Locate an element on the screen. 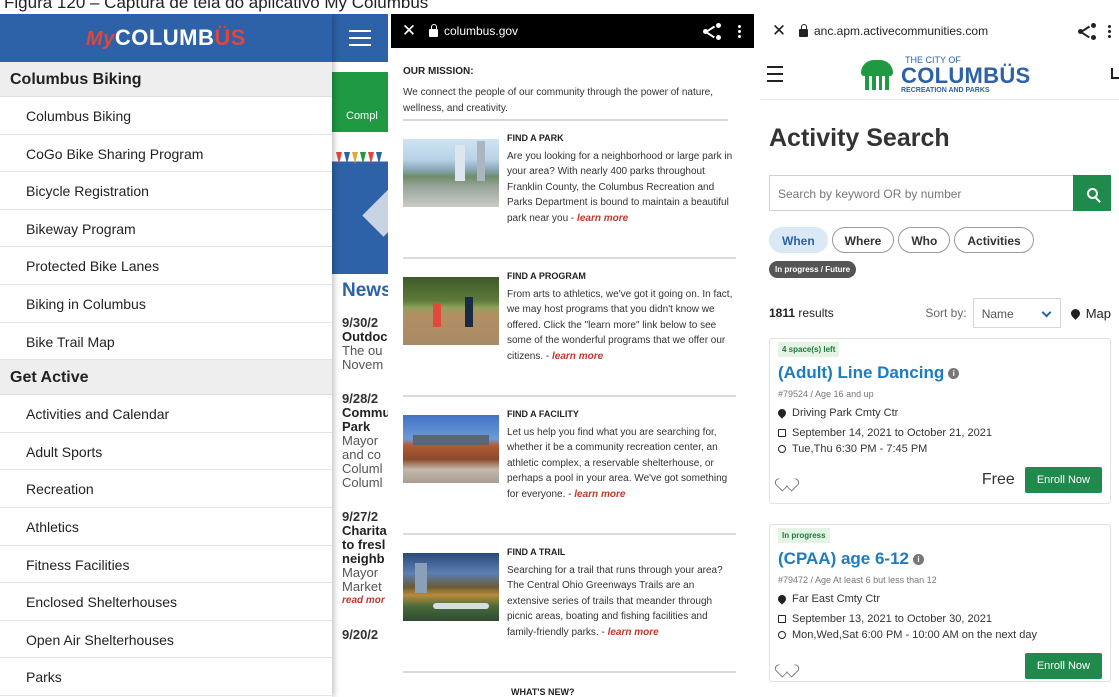 The height and width of the screenshot is (697, 1119). activity-name: (CPAA) age 6-12 i is located at coordinates (940, 559).